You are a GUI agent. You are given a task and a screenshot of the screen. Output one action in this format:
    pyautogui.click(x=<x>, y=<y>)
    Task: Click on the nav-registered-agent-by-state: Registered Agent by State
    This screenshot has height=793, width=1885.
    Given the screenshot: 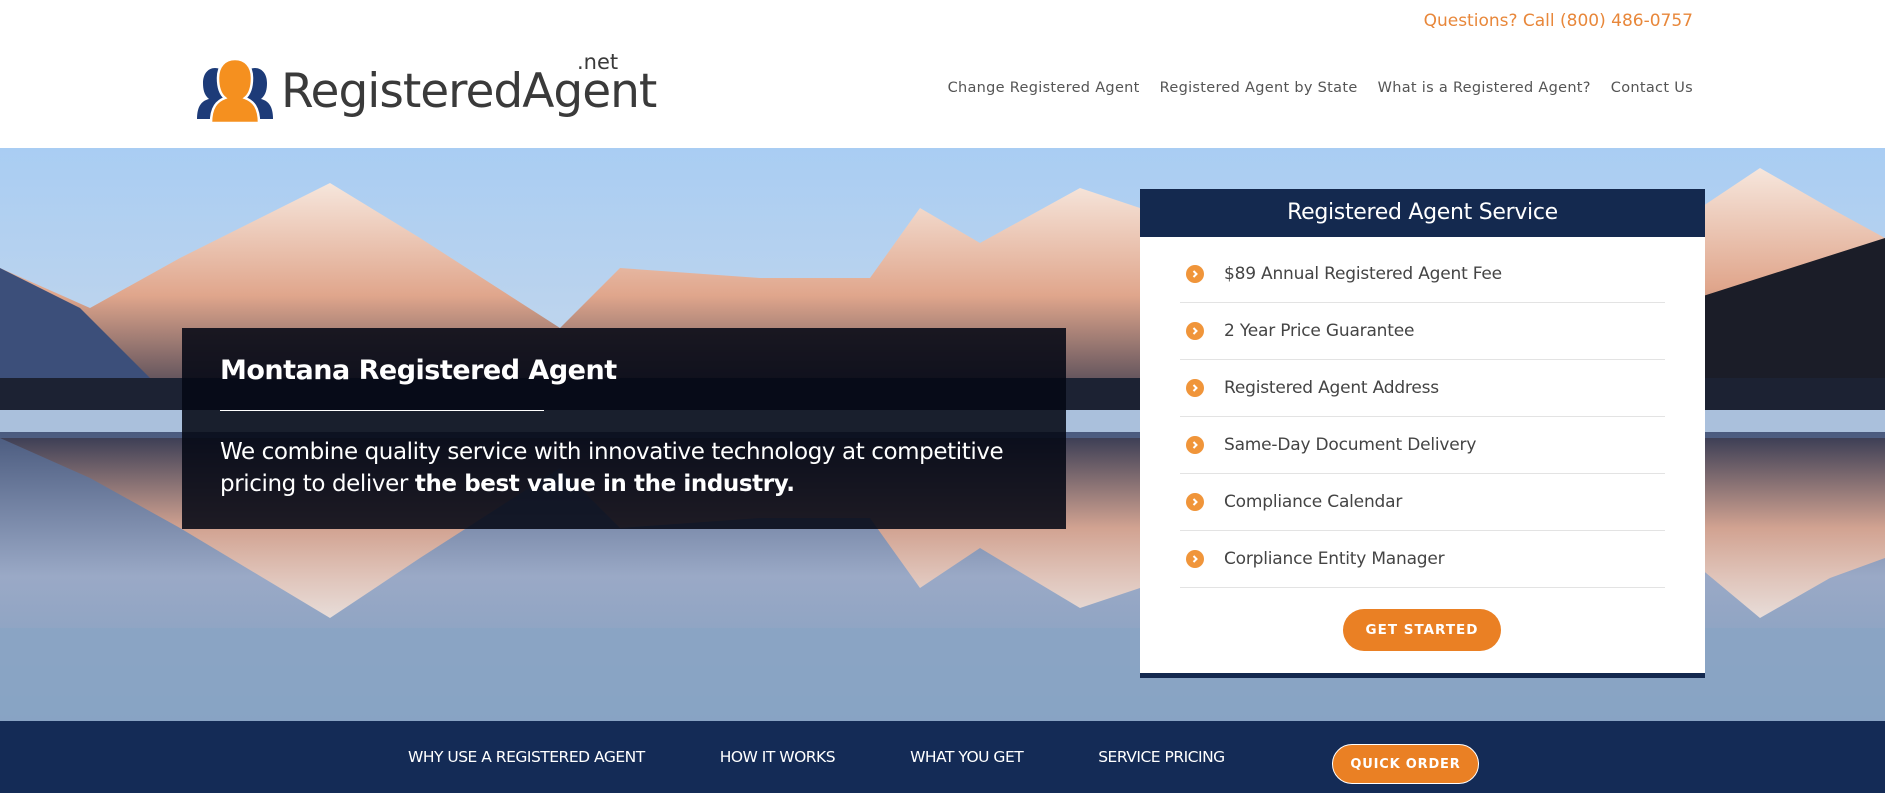 What is the action you would take?
    pyautogui.click(x=1259, y=88)
    